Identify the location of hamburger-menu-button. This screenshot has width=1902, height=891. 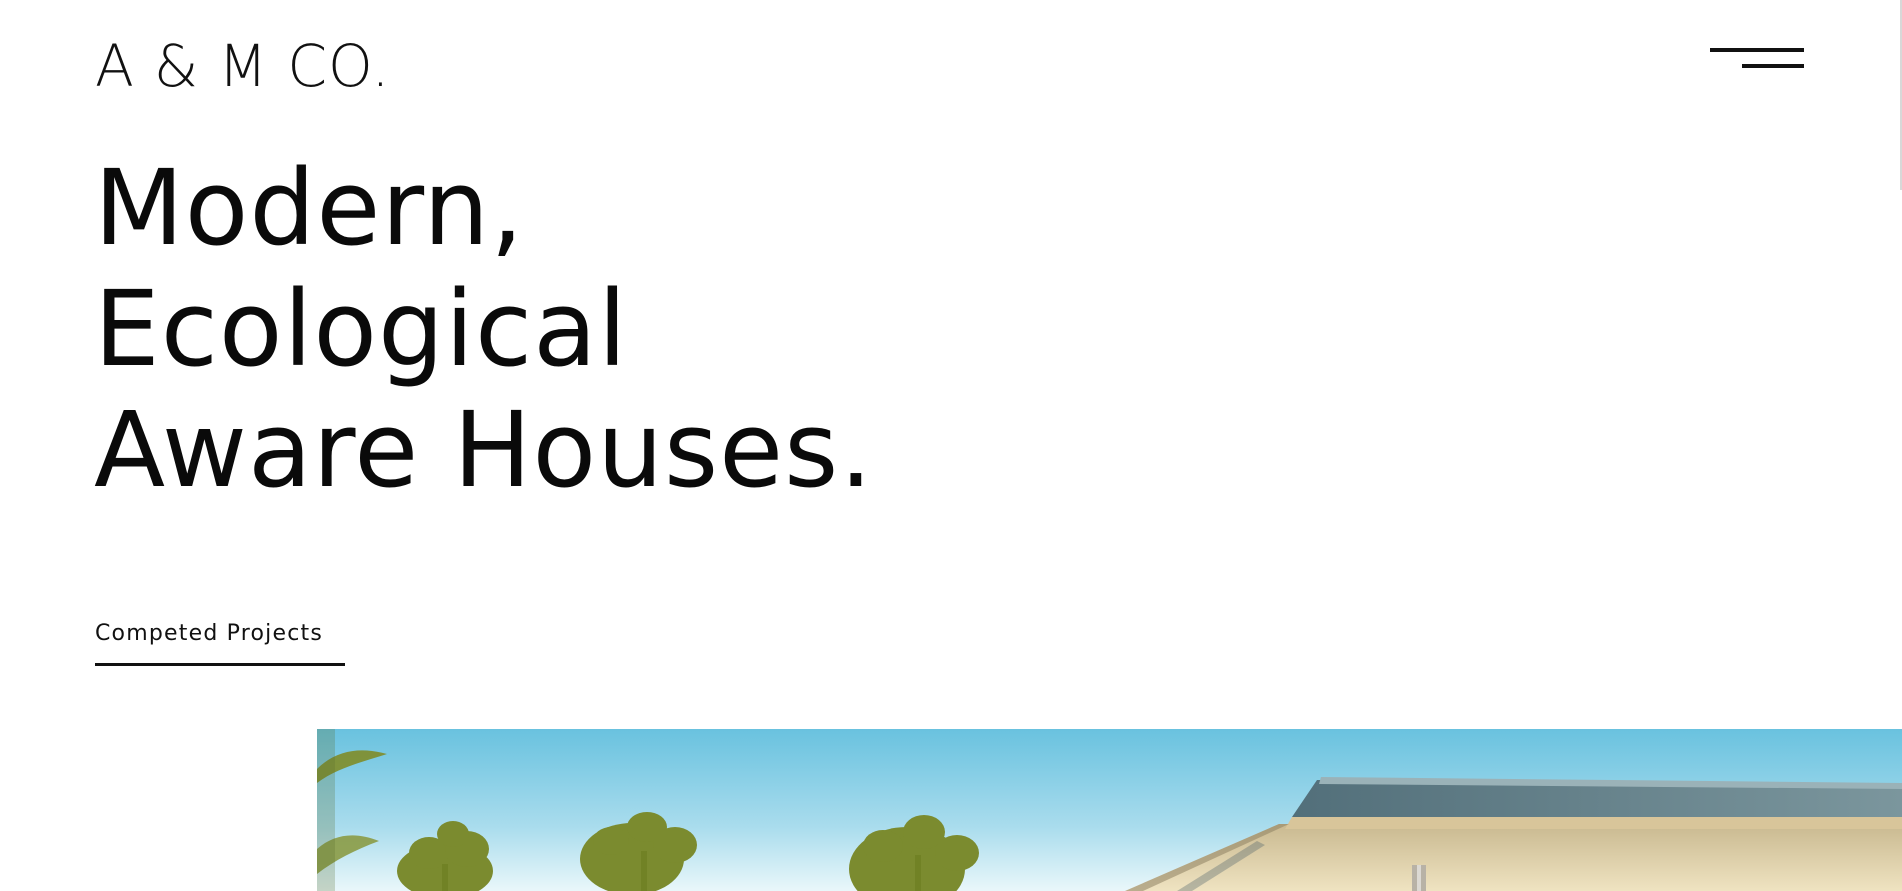
(1755, 58).